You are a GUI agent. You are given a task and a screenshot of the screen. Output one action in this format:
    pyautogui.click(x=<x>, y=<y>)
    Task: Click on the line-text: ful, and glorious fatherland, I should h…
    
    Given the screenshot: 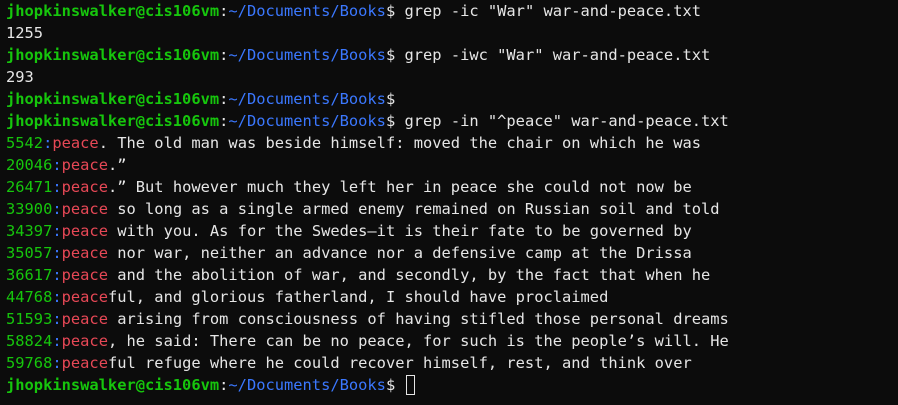 What is the action you would take?
    pyautogui.click(x=358, y=297)
    